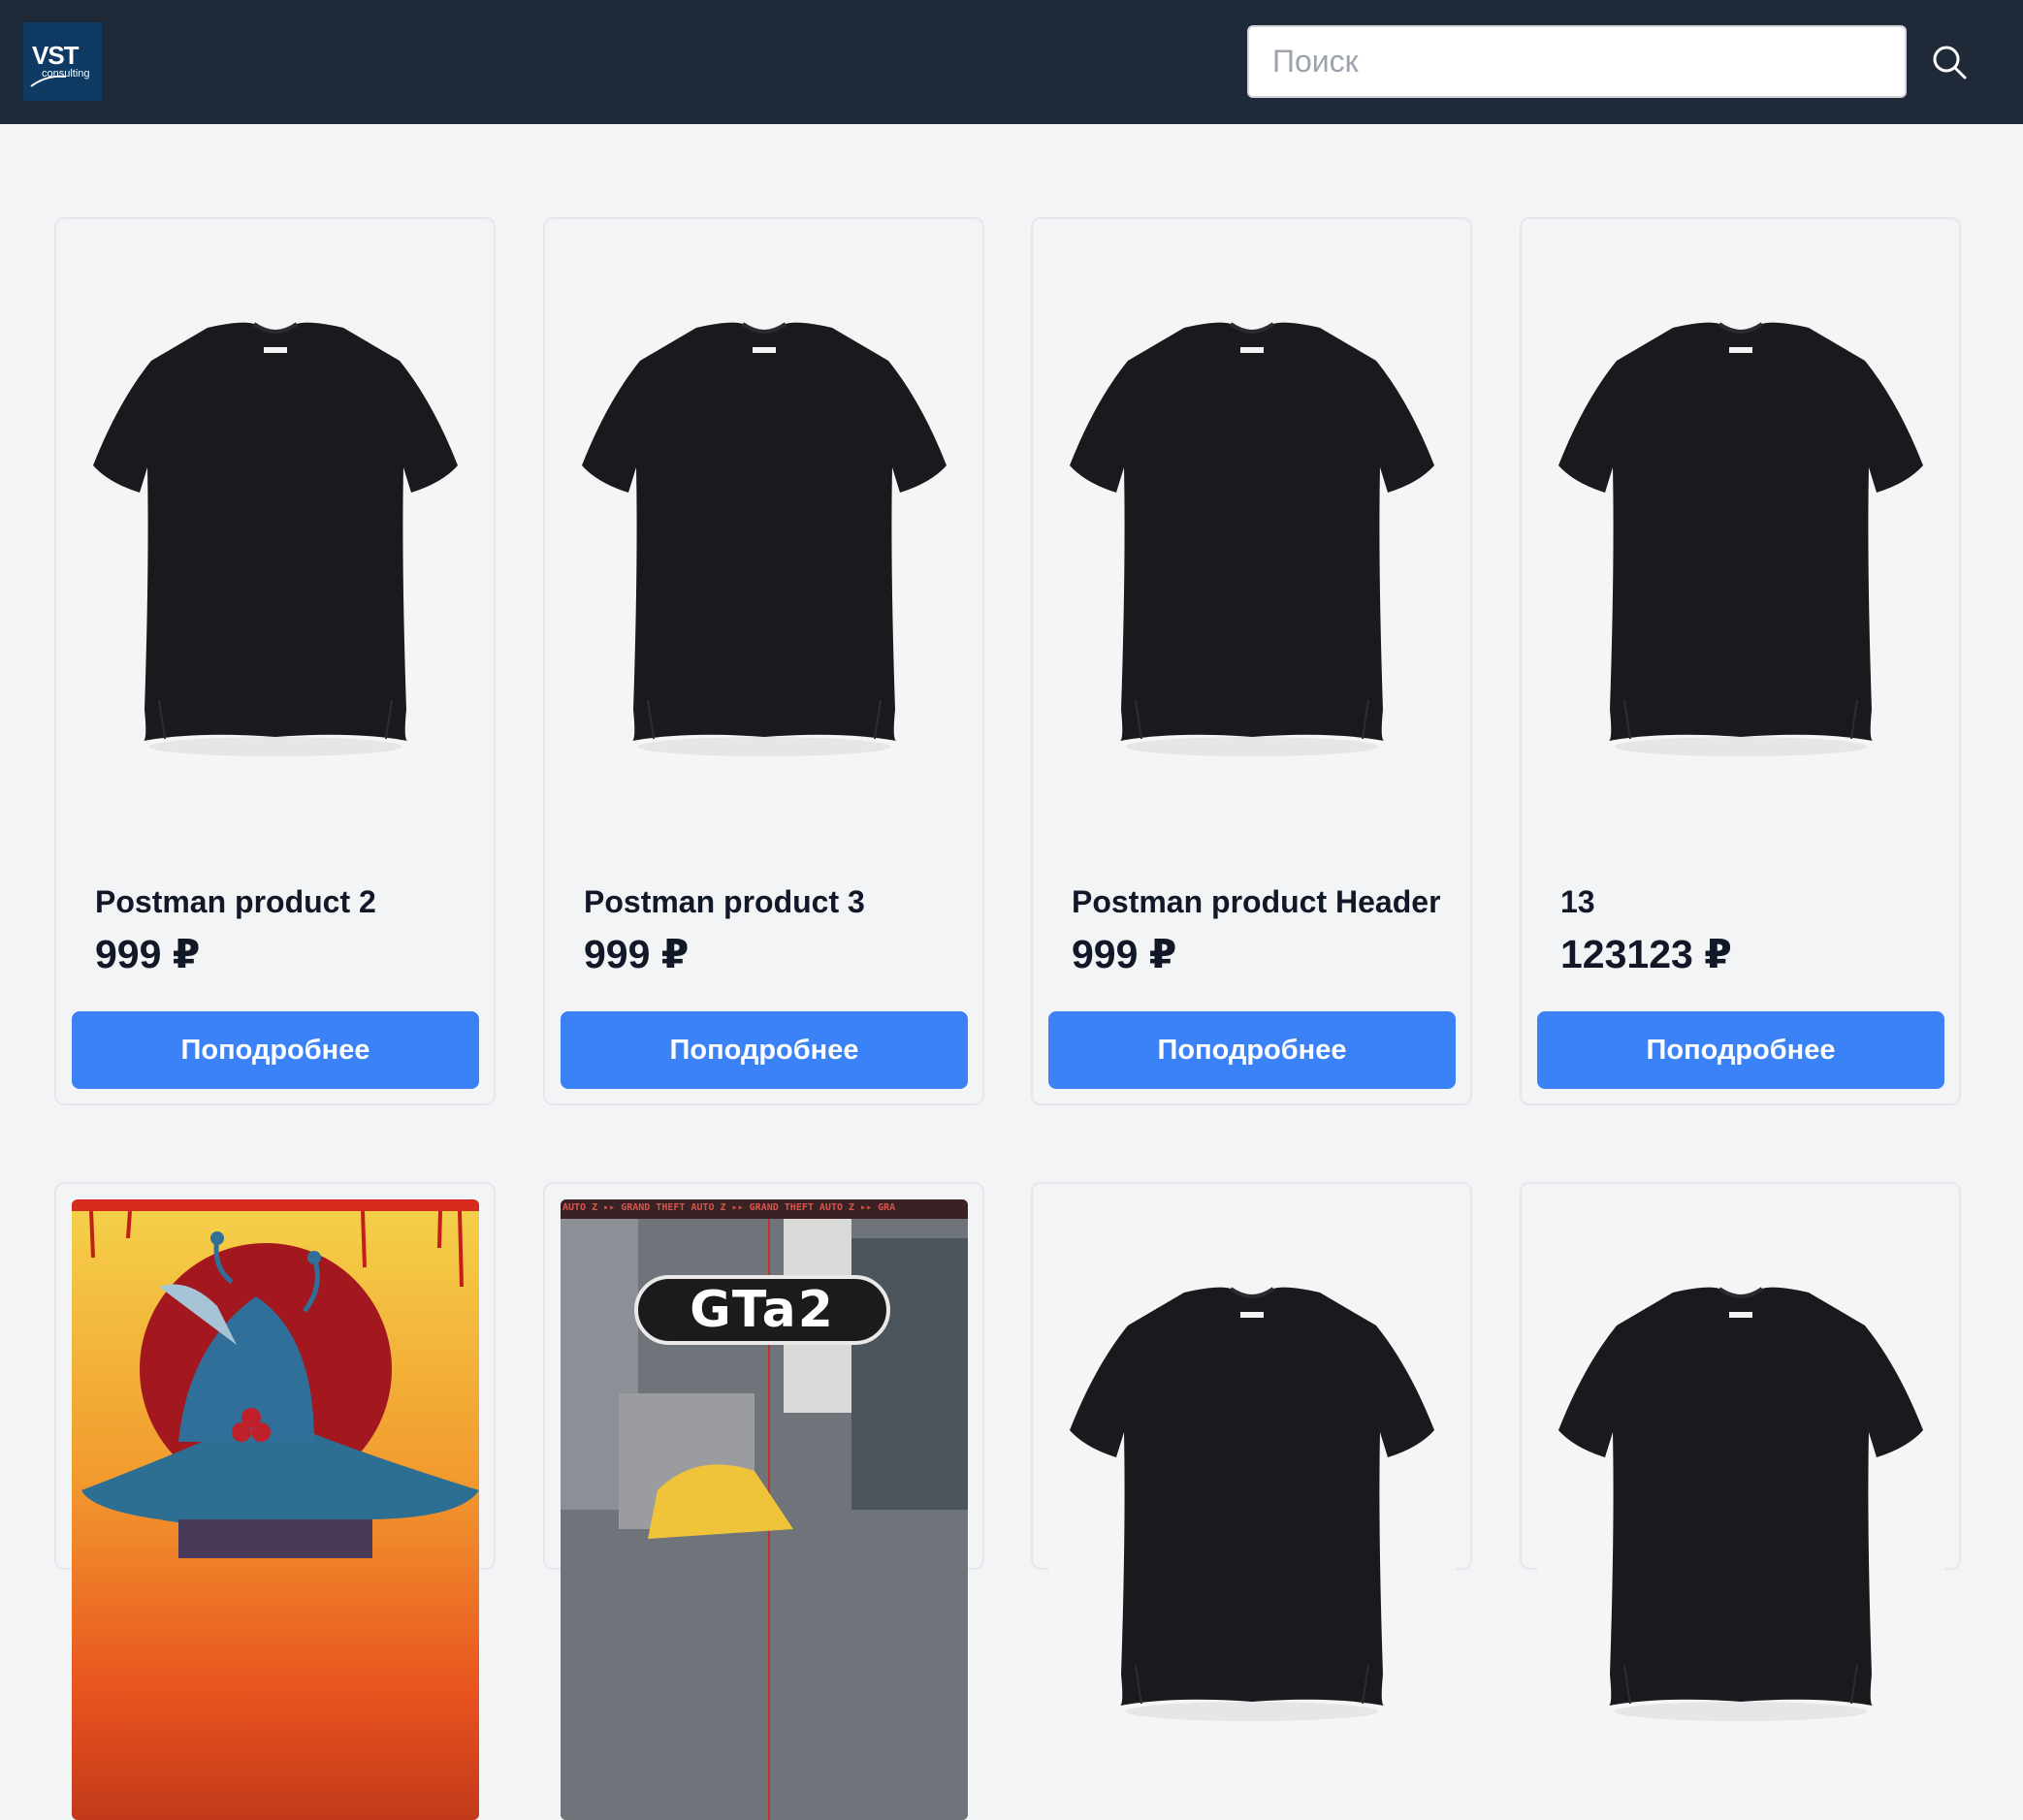 This screenshot has width=2023, height=1820. I want to click on product-title: 13, so click(1577, 902).